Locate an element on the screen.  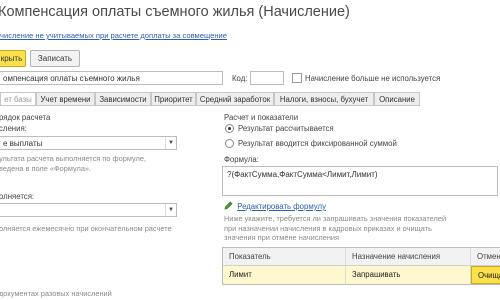
edit-formula: Редактировать формулу is located at coordinates (275, 206).